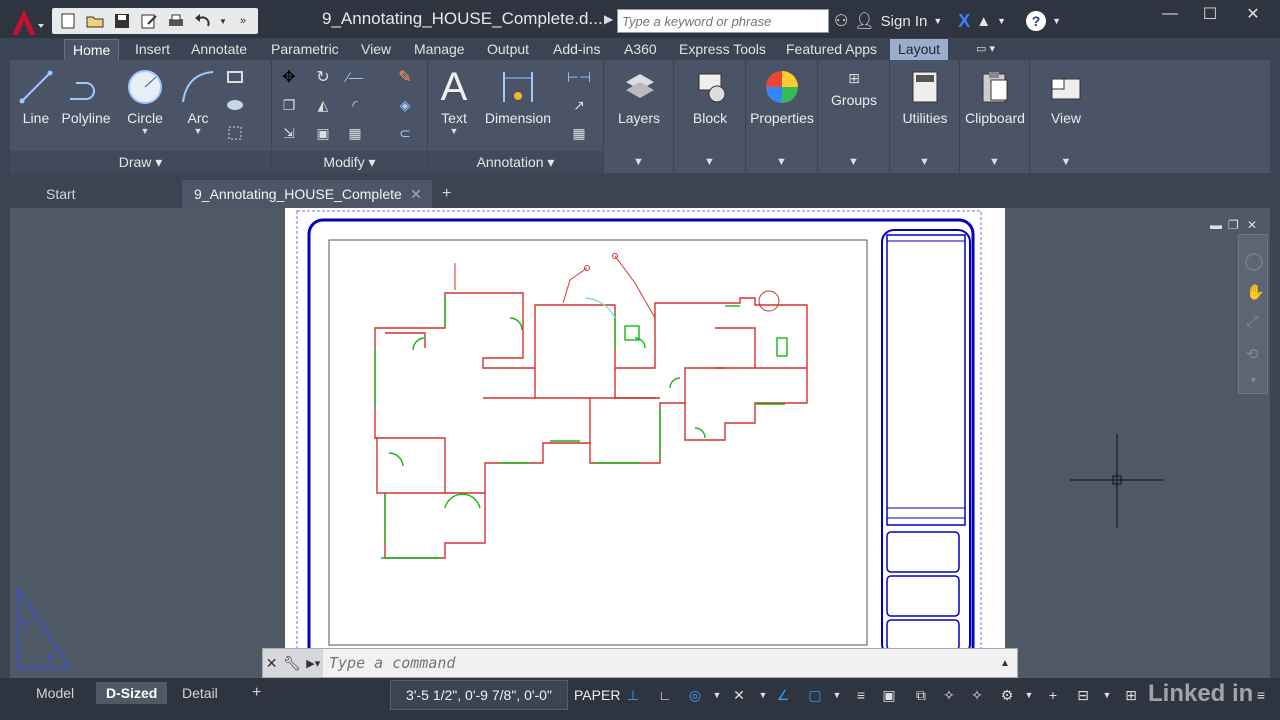 The image size is (1280, 720). What do you see at coordinates (145, 100) in the screenshot?
I see `circle-button: Circle ▼` at bounding box center [145, 100].